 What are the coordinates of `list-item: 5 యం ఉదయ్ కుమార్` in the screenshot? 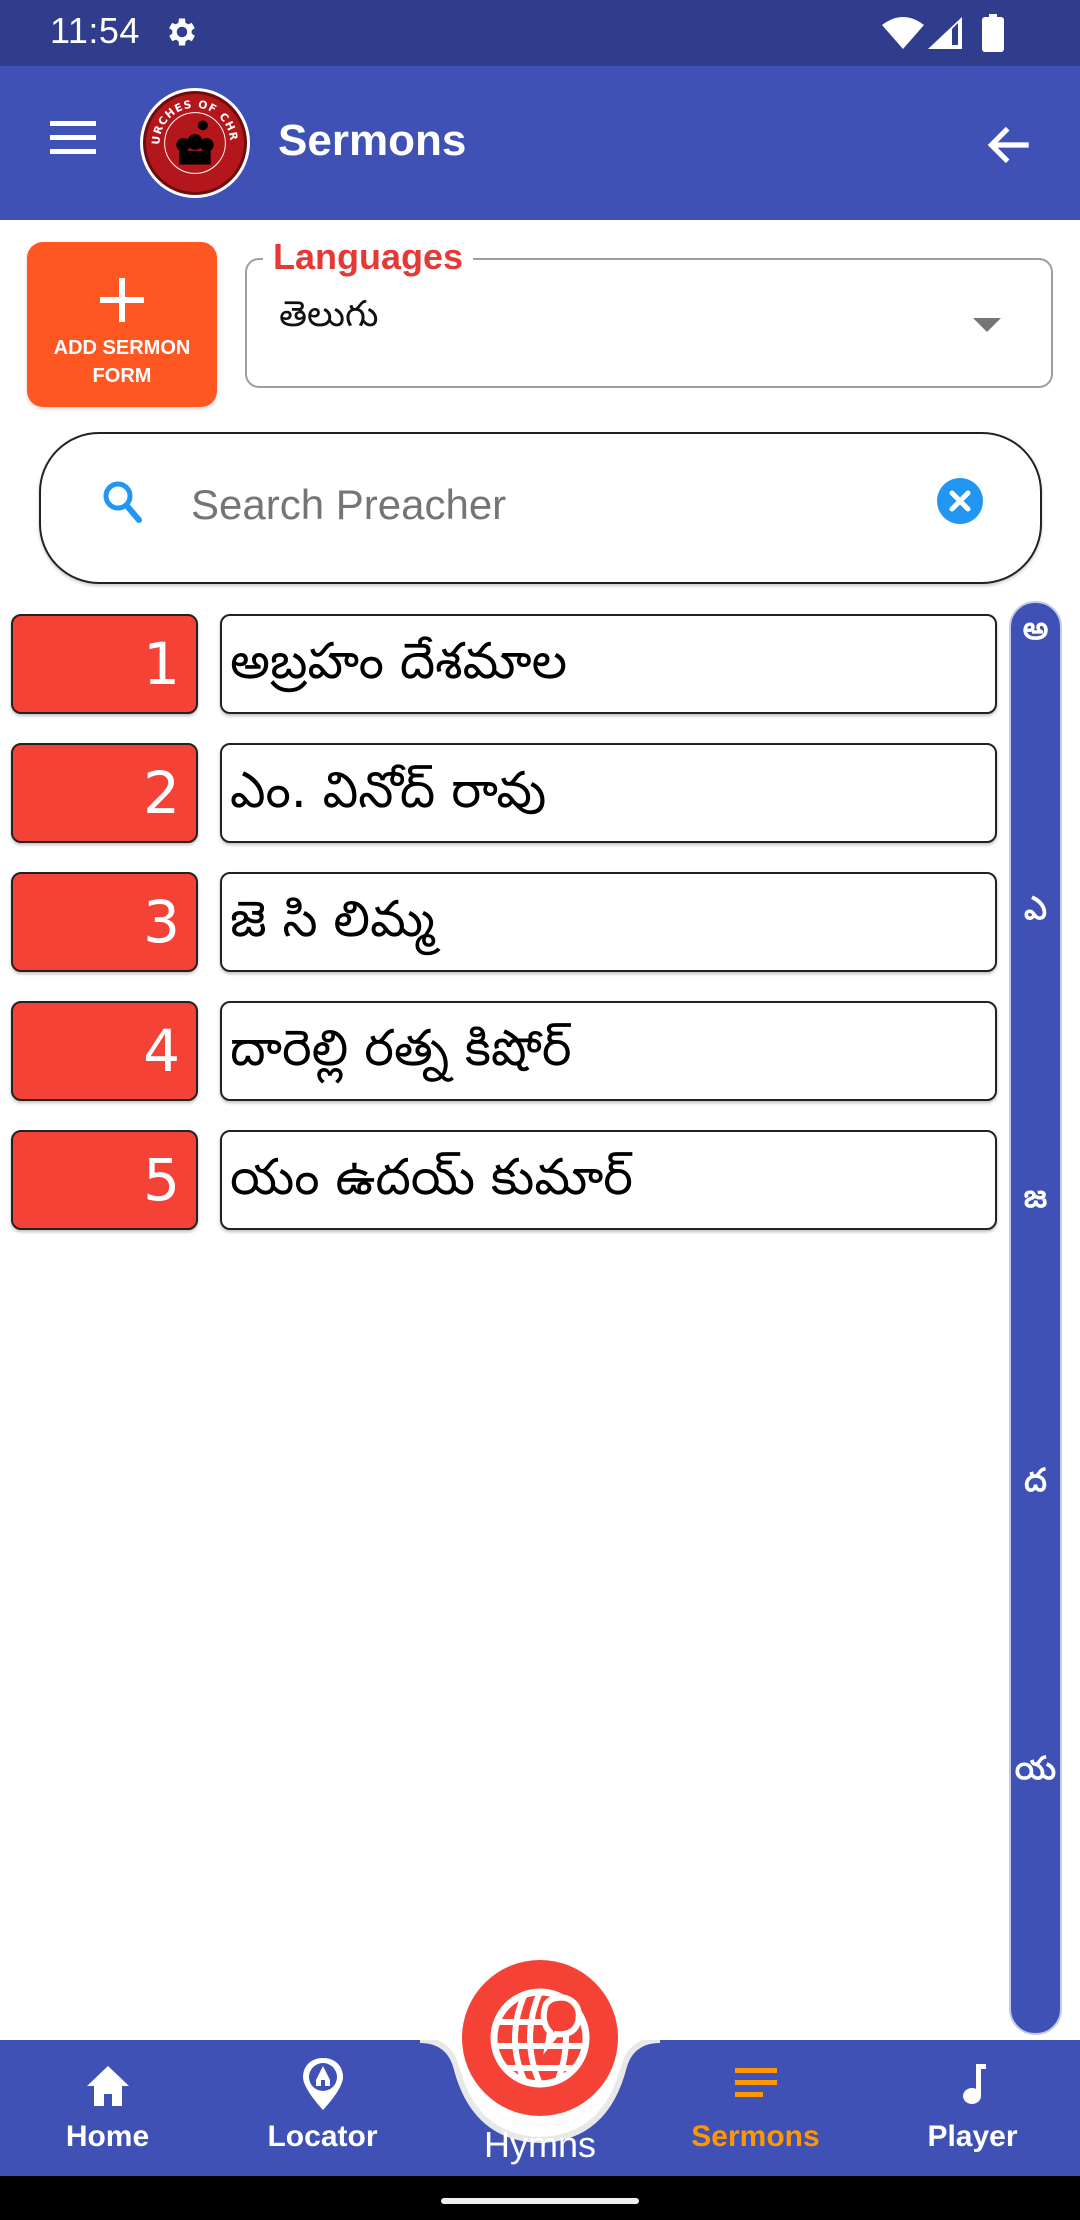 It's located at (500, 1181).